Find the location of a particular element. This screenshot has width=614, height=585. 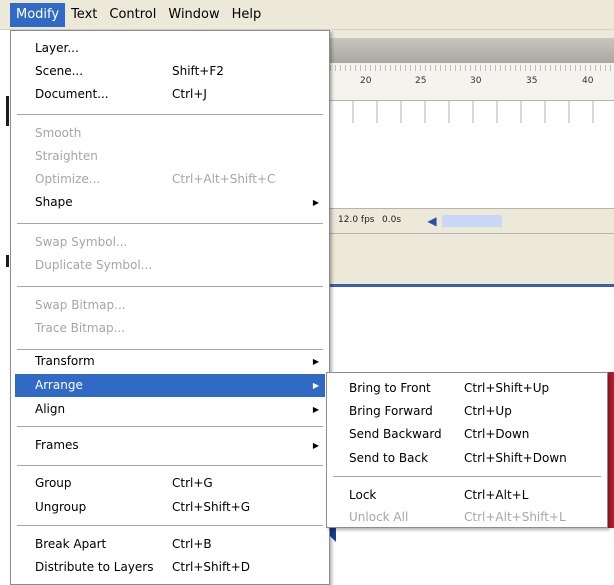

submenu-item-unlock-all: Unlock All Ctrl+Alt+Shift+L is located at coordinates (467, 517).